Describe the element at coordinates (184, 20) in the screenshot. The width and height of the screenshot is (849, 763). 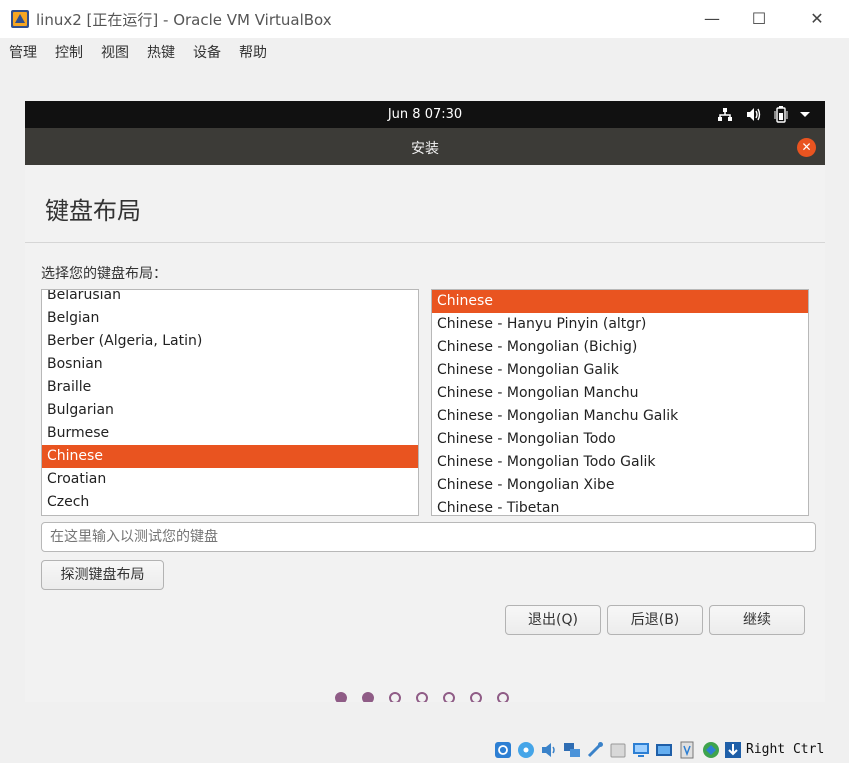
I see `window-title: linux2 [正在运行] - Oracle VM VirtualBox` at that location.